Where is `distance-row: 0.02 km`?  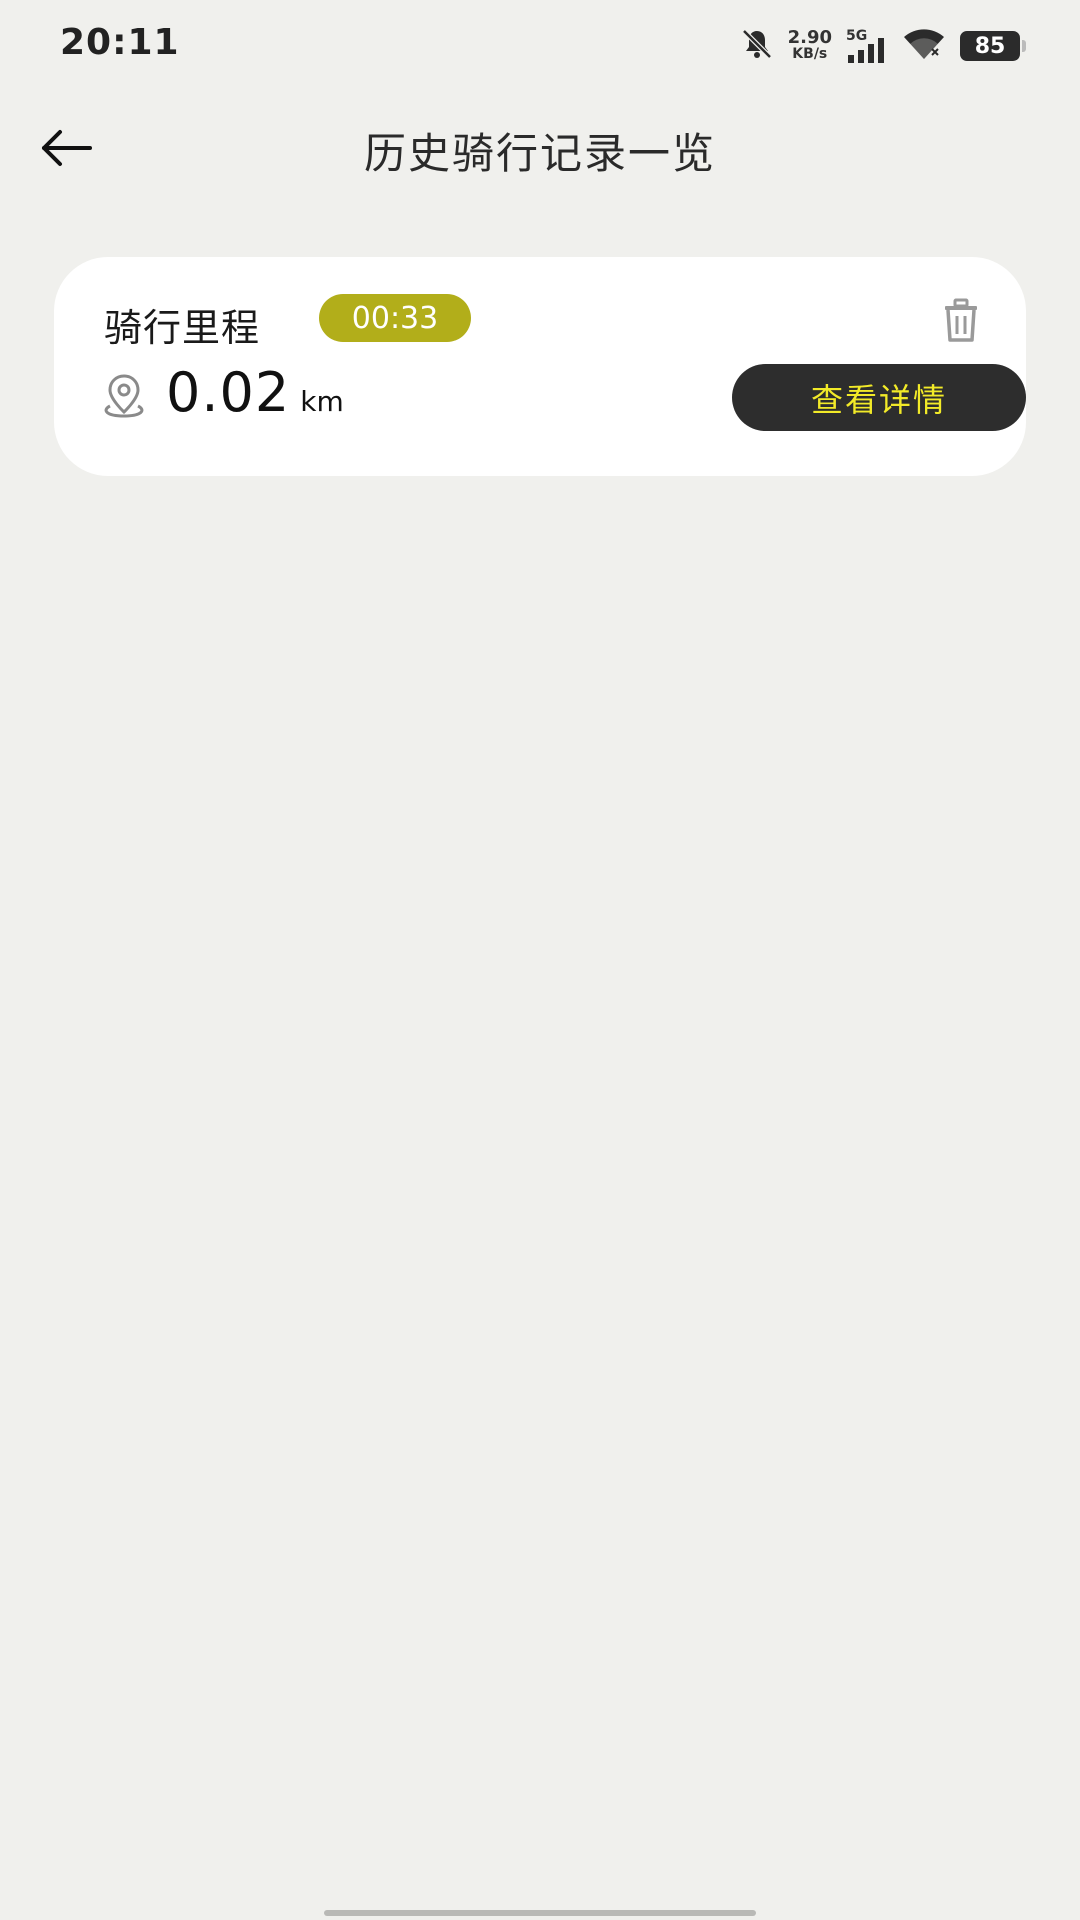 distance-row: 0.02 km is located at coordinates (222, 396).